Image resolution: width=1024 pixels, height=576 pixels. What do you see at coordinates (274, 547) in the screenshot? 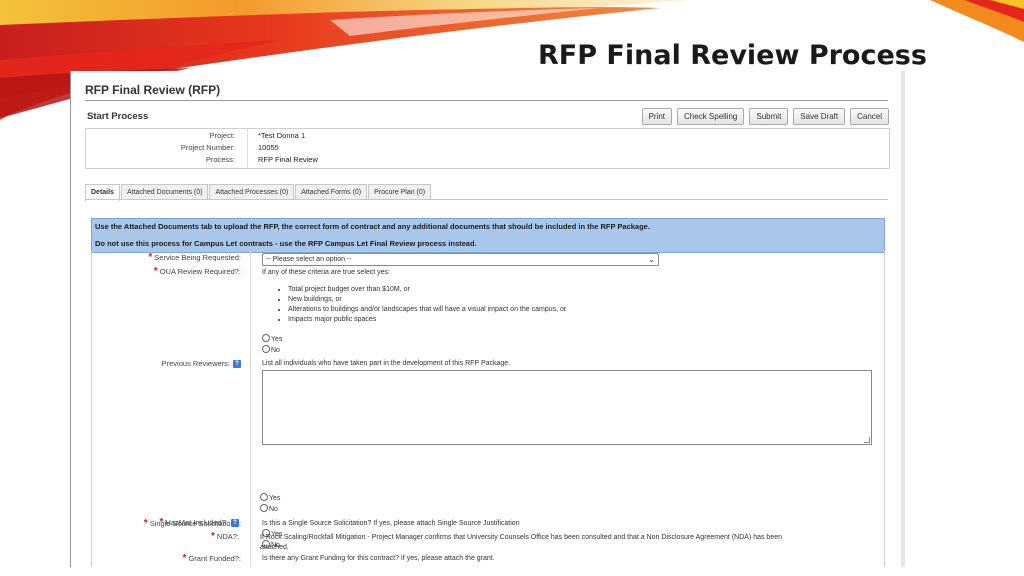
I see `nda-text-line-2: attached.` at bounding box center [274, 547].